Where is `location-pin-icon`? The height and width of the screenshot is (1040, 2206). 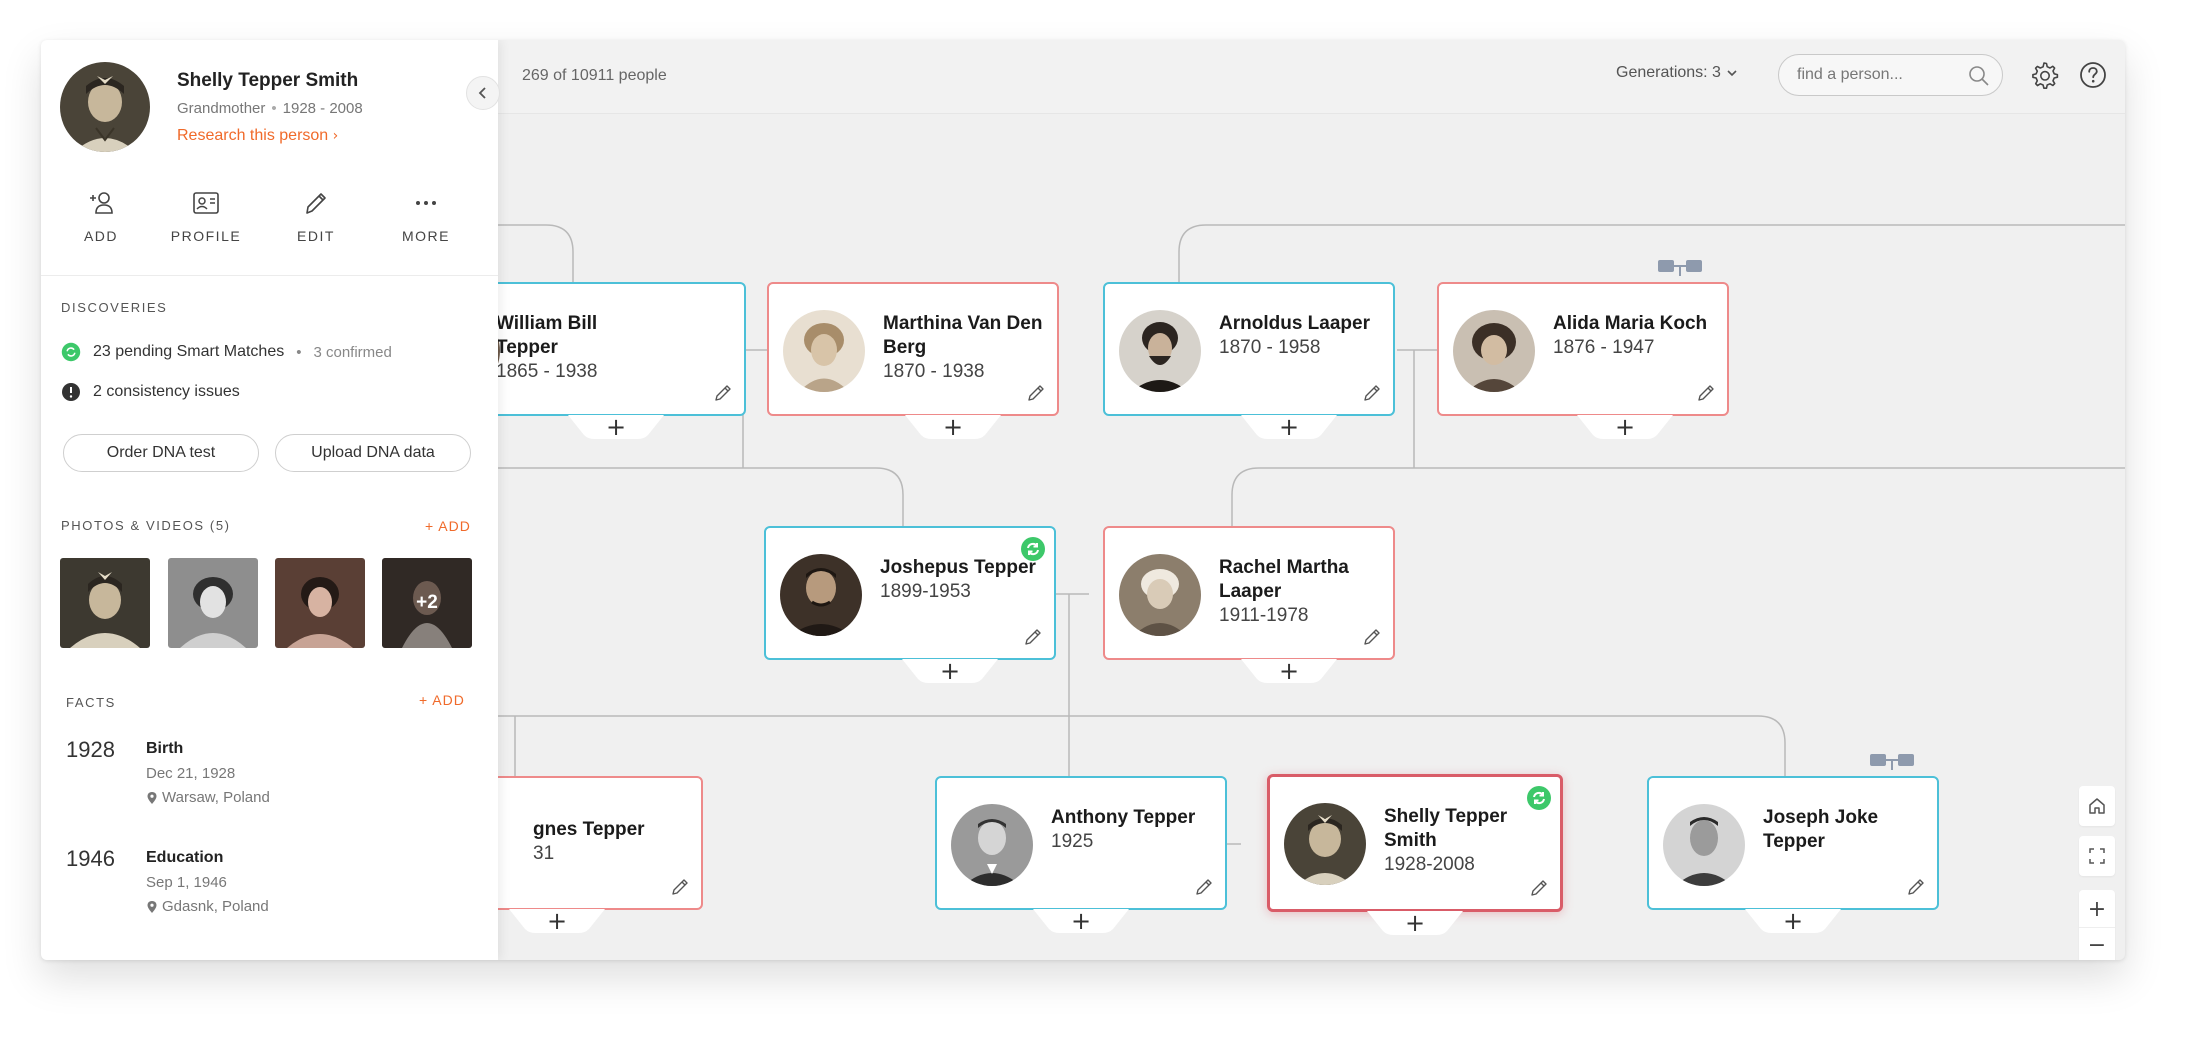
location-pin-icon is located at coordinates (152, 906).